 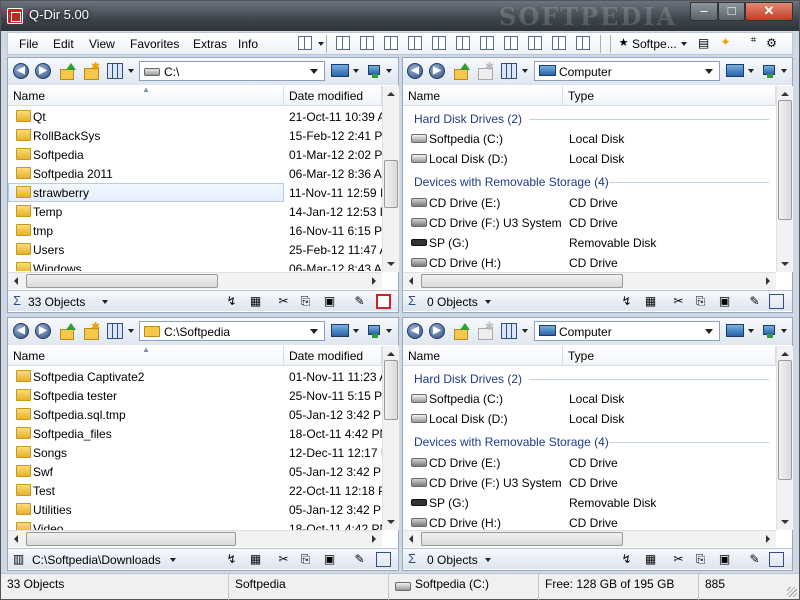 I want to click on menu-info: Info, so click(x=248, y=44).